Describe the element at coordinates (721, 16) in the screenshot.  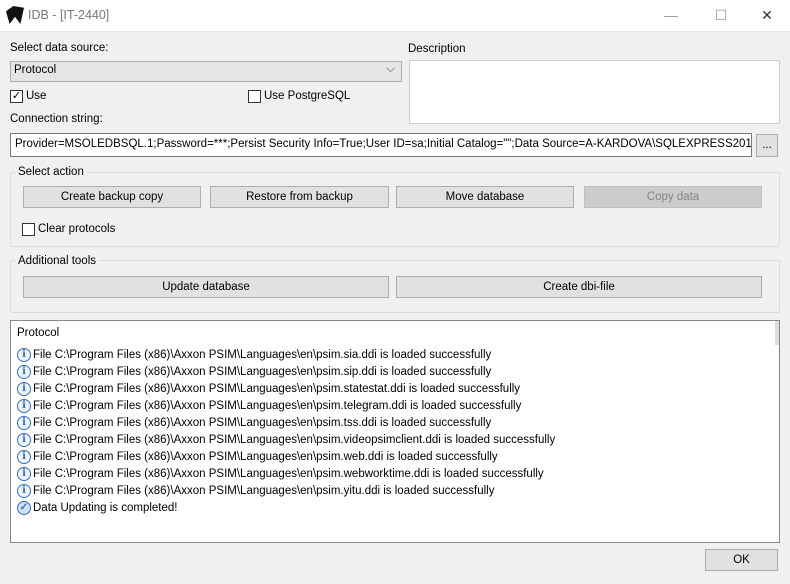
I see `maximize-button: ☐` at that location.